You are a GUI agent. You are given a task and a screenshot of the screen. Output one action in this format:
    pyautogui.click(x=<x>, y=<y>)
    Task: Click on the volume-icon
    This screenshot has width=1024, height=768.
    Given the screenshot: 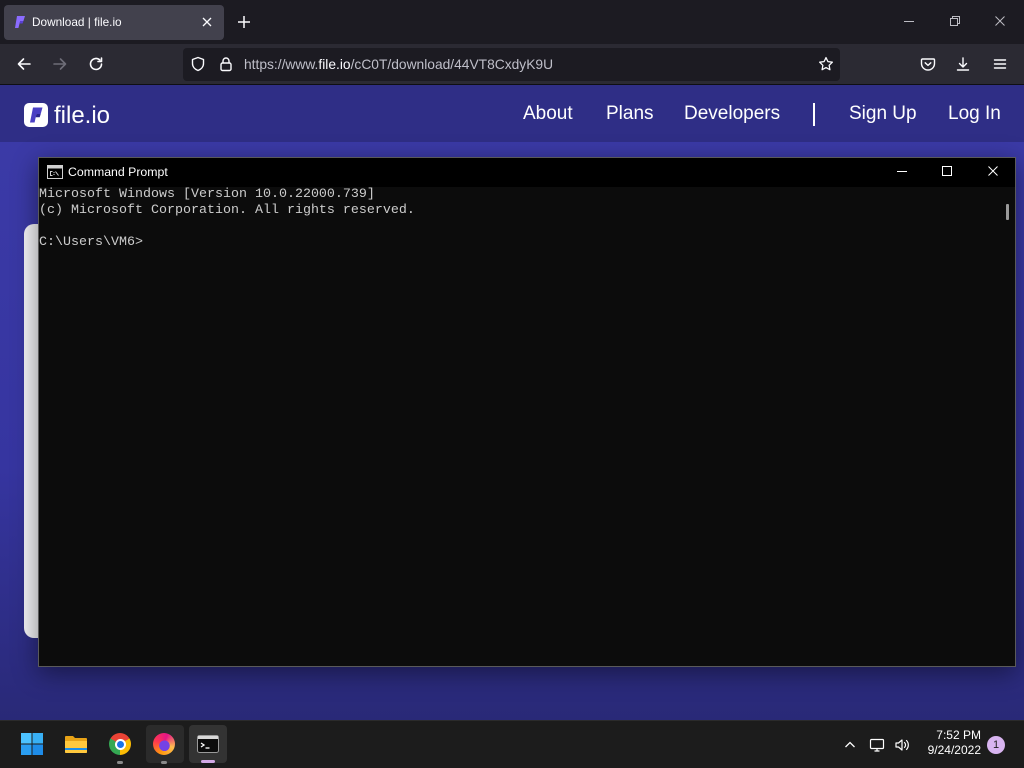 What is the action you would take?
    pyautogui.click(x=902, y=745)
    